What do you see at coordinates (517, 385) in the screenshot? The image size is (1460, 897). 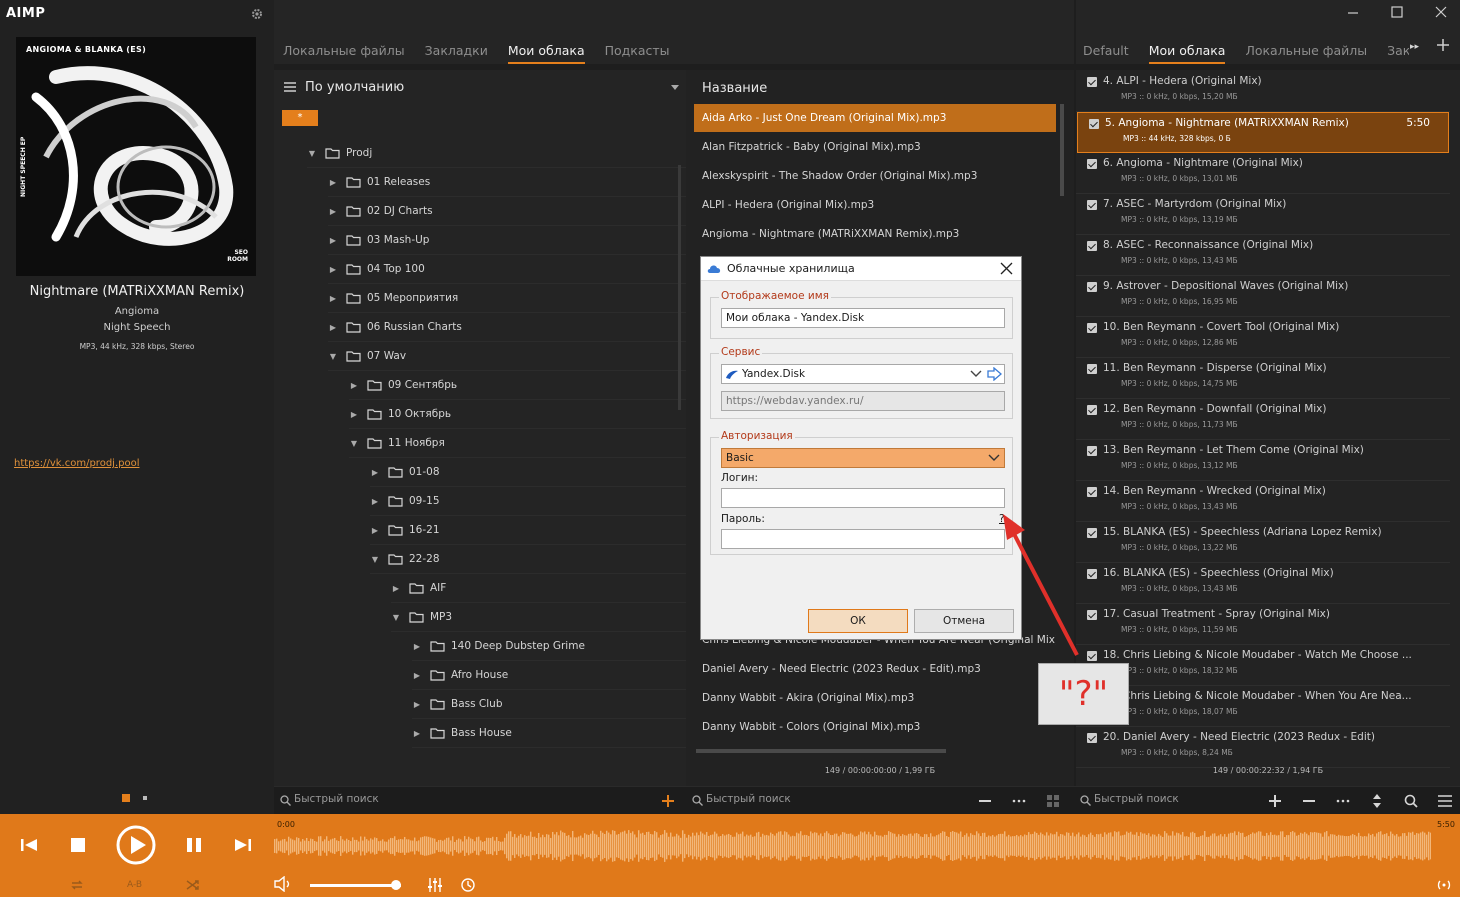 I see `tree-node: ▶ 09 Сентябрь` at bounding box center [517, 385].